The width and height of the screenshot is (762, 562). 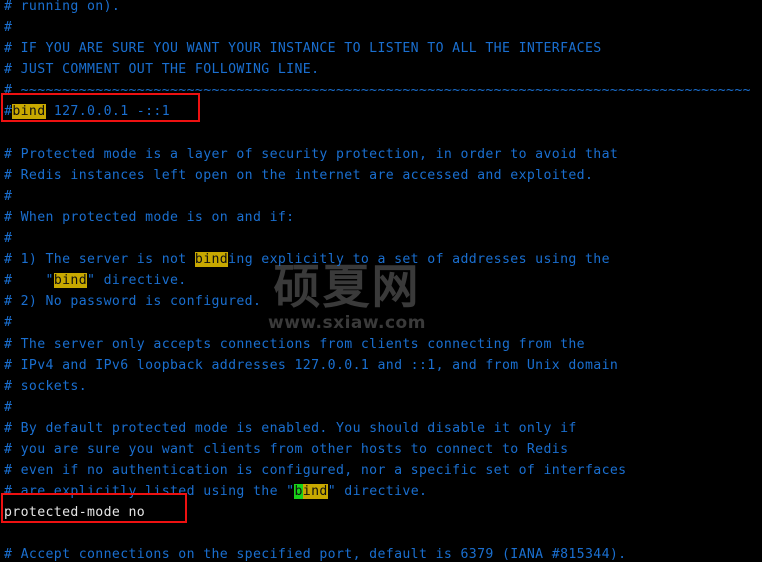 What do you see at coordinates (149, 217) in the screenshot?
I see `code-line: # When protected mode is on and if:` at bounding box center [149, 217].